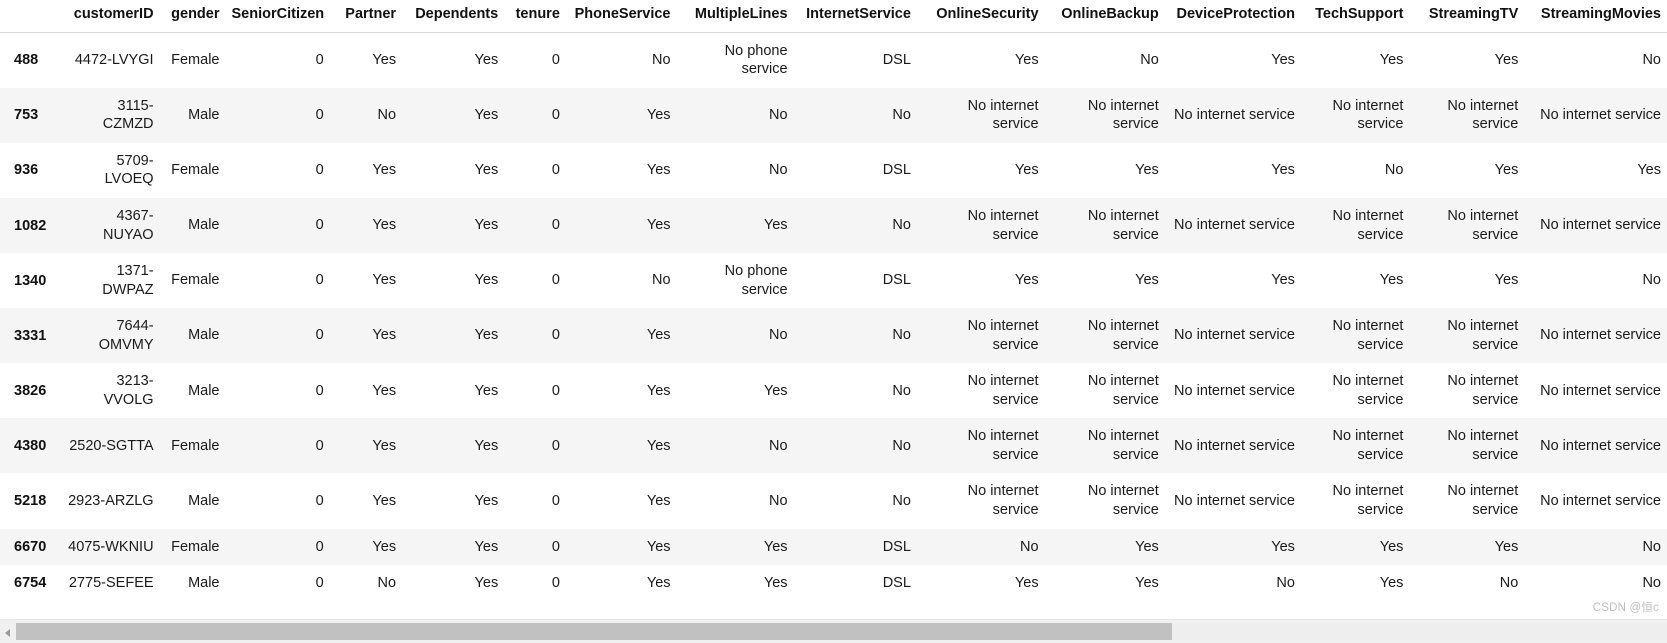 This screenshot has height=643, width=1667. I want to click on cell-customerID: 2775-SEFEE, so click(111, 583).